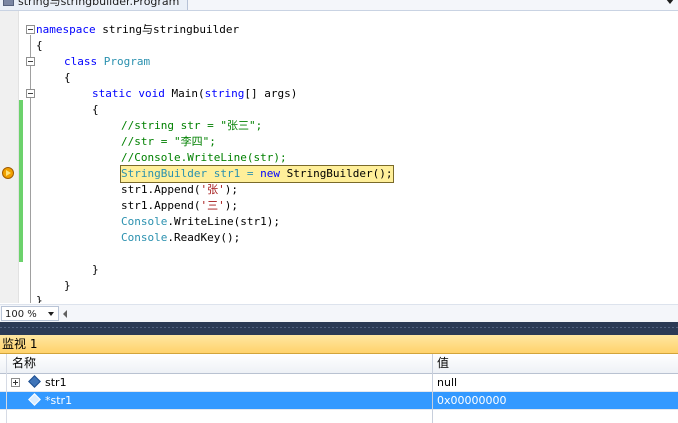 The height and width of the screenshot is (423, 678). What do you see at coordinates (447, 382) in the screenshot?
I see `watch-row-value: null` at bounding box center [447, 382].